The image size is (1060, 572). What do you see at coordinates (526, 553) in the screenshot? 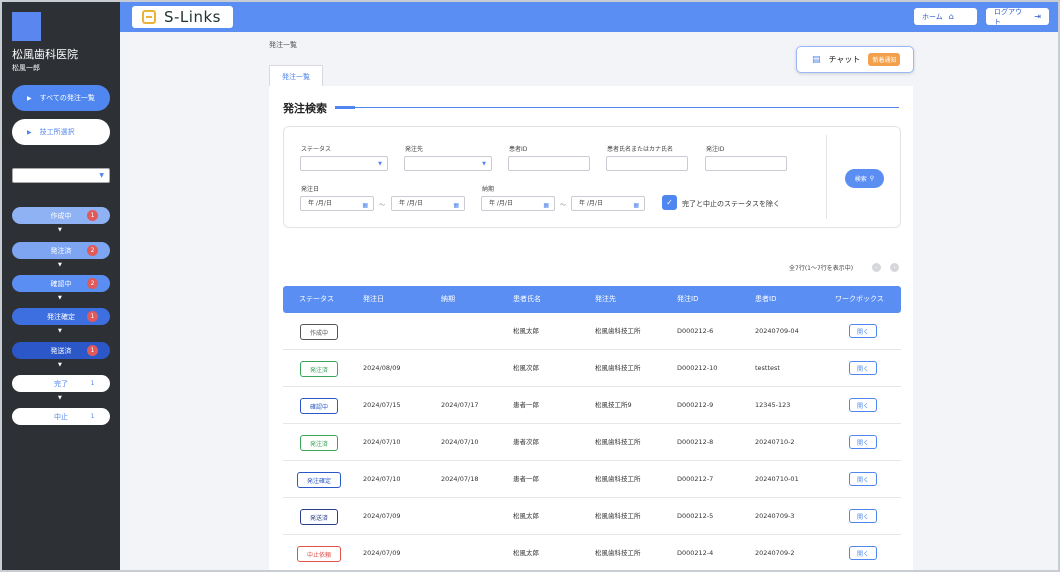
I see `cell-patient: 松風太郎` at bounding box center [526, 553].